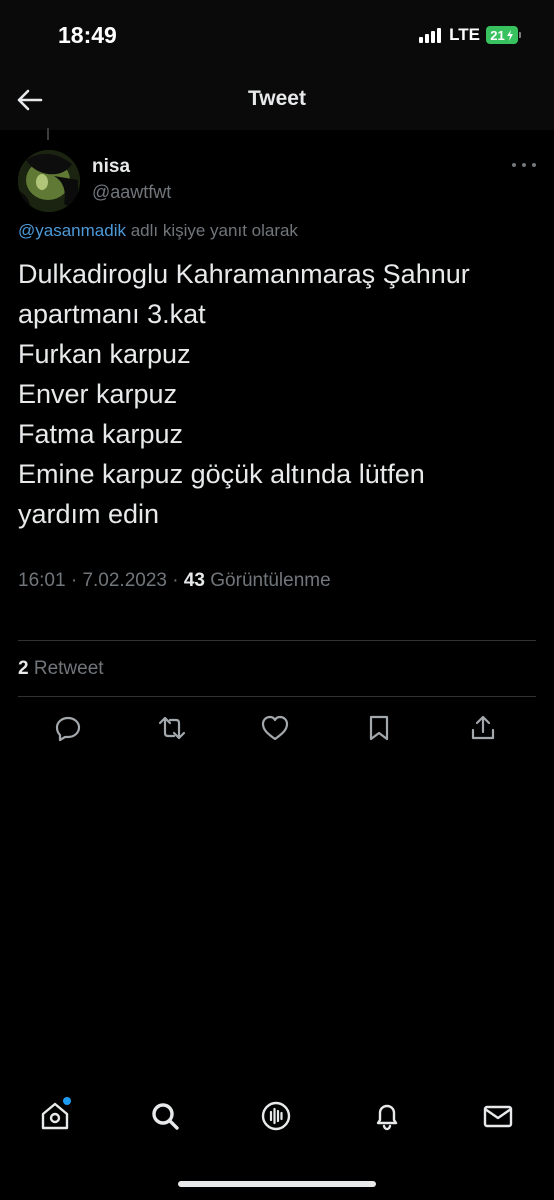  I want to click on share-button, so click(483, 728).